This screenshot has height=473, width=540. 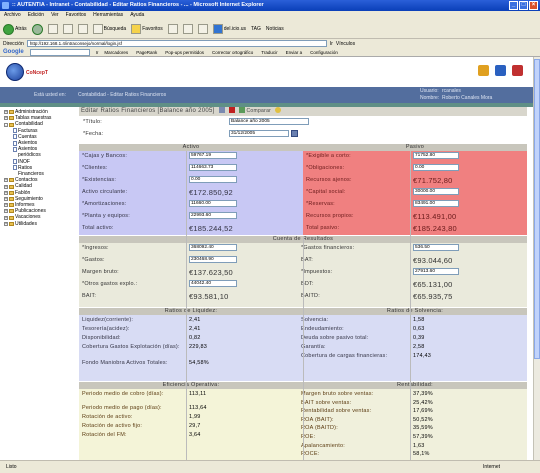 What do you see at coordinates (213, 203) in the screenshot?
I see `activo-row-input: 11660.00` at bounding box center [213, 203].